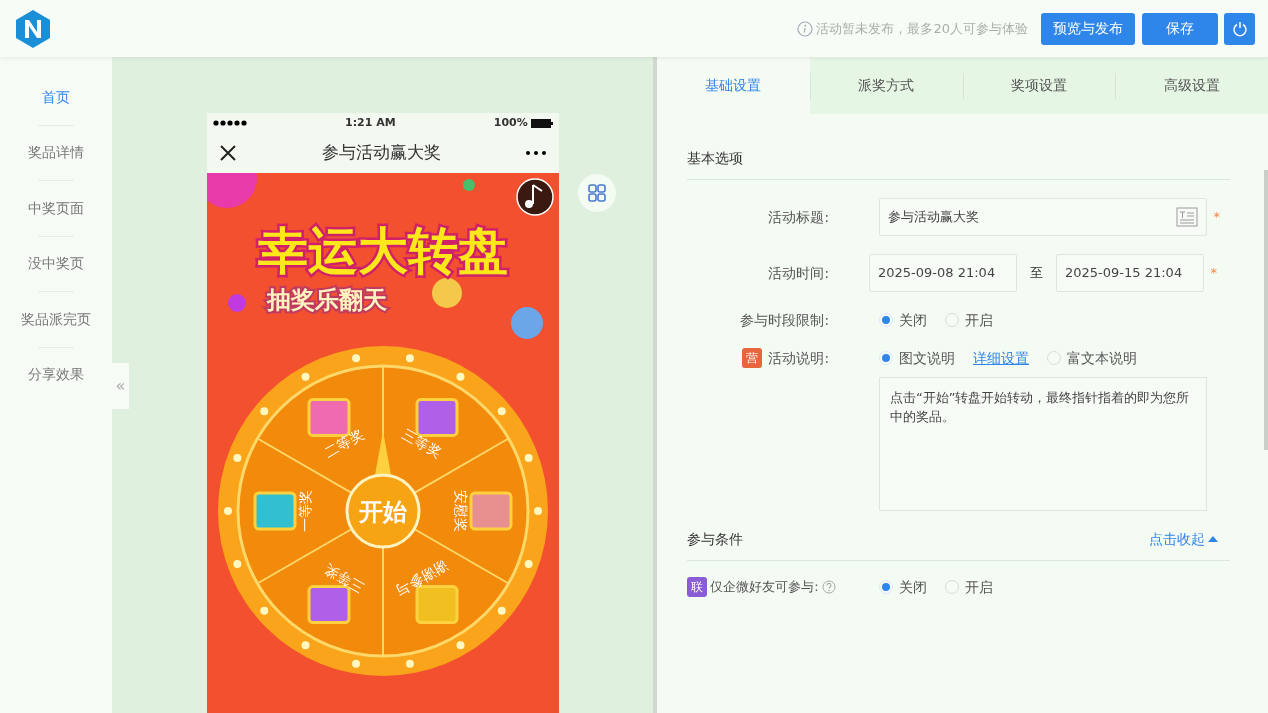 This screenshot has width=1268, height=713. I want to click on title-input: 参与活动赢大奖, so click(1043, 217).